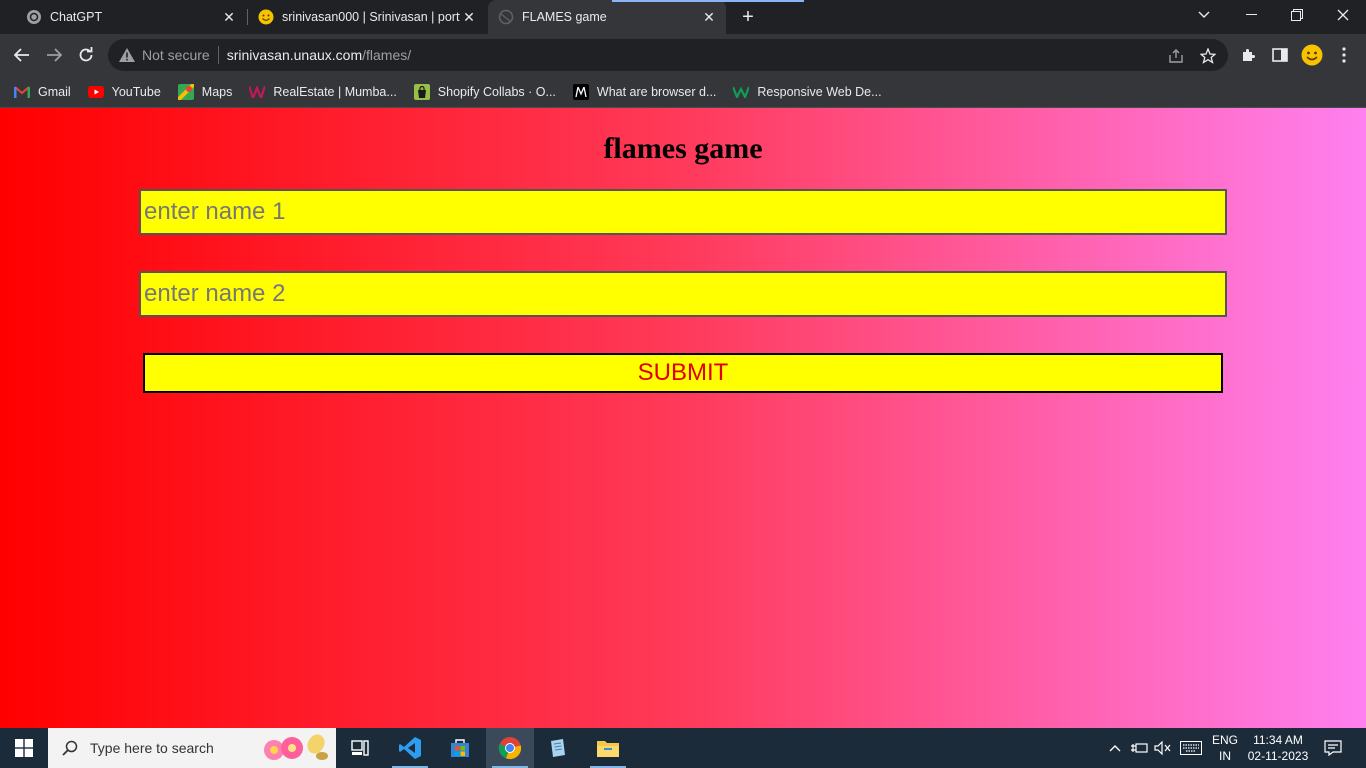 This screenshot has height=768, width=1366. Describe the element at coordinates (683, 373) in the screenshot. I see `submit-button: SUBMIT` at that location.